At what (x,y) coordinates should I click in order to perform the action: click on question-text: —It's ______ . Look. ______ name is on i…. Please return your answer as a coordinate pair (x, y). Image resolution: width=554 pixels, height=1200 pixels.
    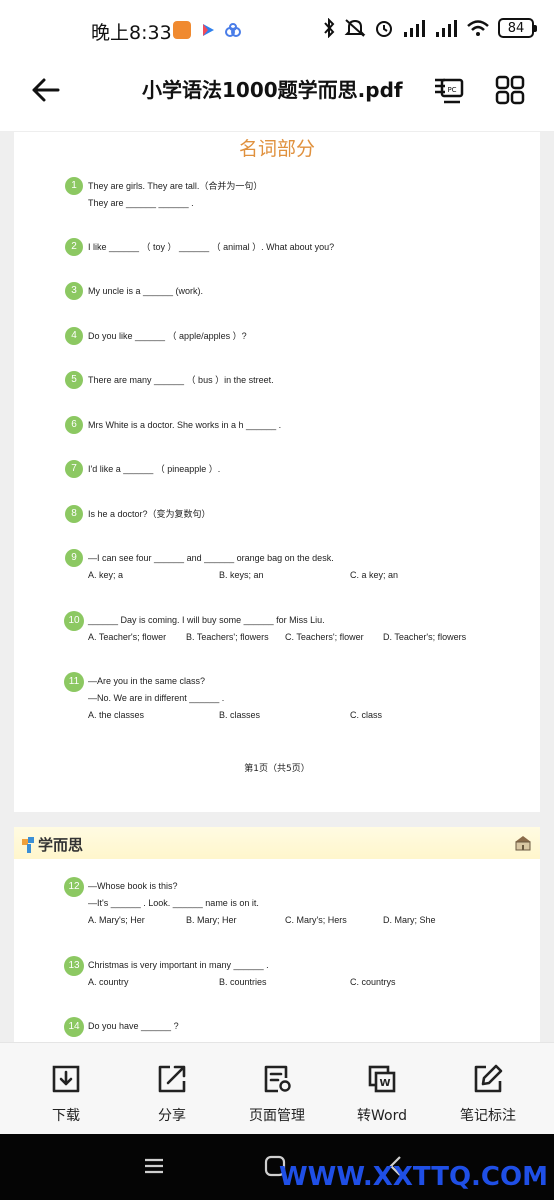
    Looking at the image, I should click on (173, 903).